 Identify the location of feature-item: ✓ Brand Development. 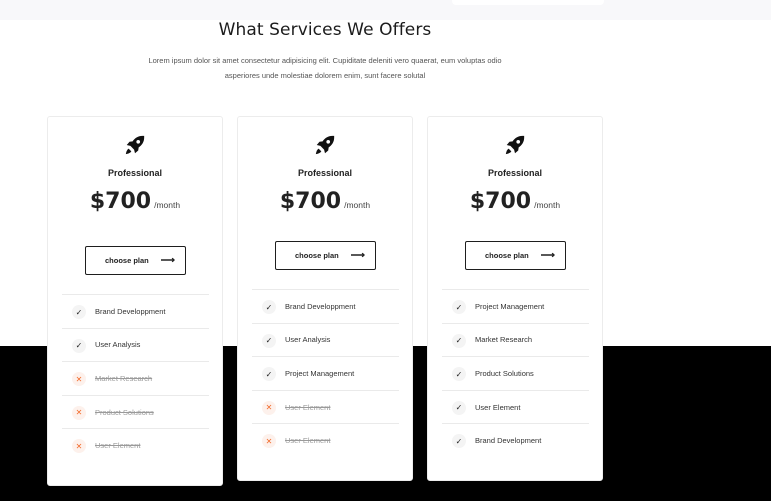
(515, 440).